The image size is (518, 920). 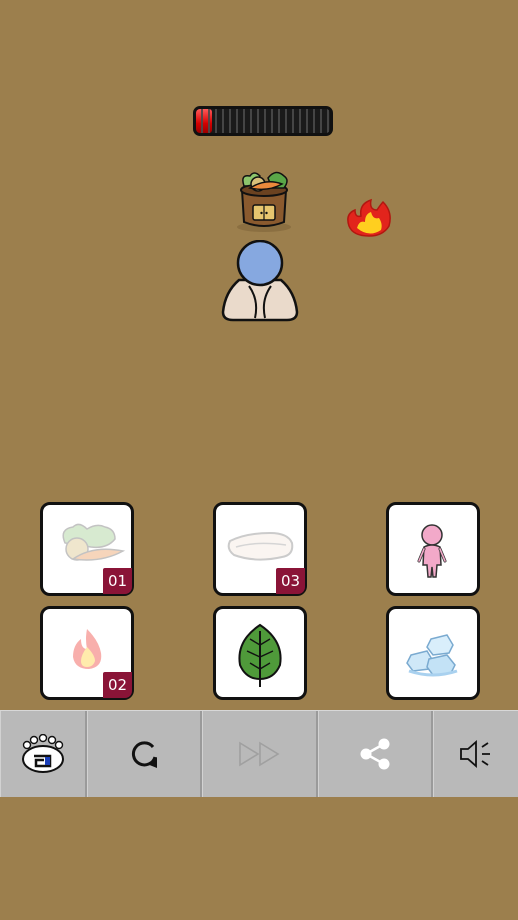 What do you see at coordinates (432, 655) in the screenshot?
I see `ice-cubes-icon` at bounding box center [432, 655].